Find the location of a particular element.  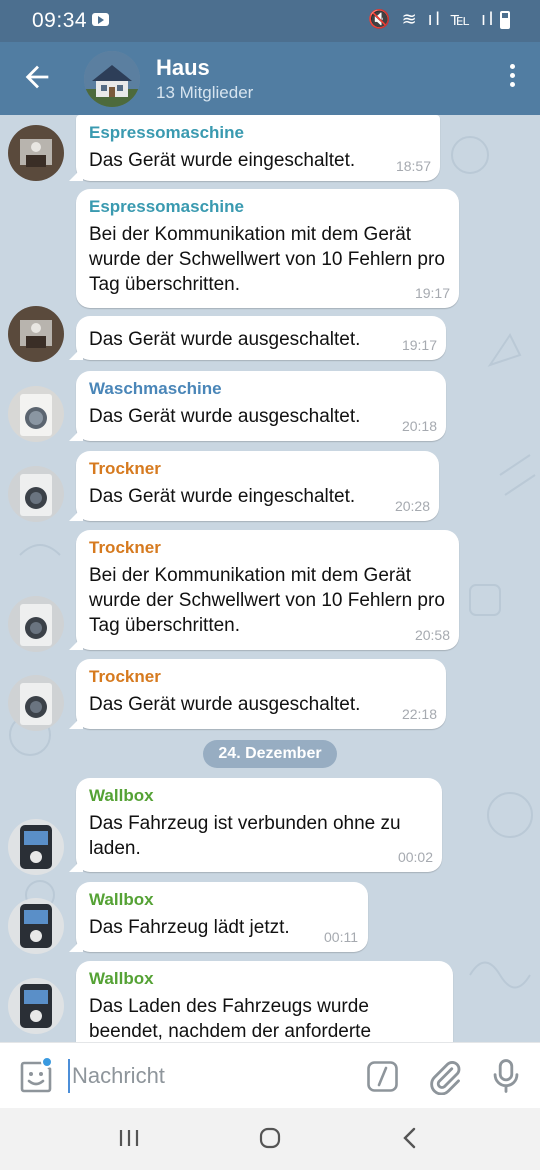

message-time: 22:18 is located at coordinates (419, 714).